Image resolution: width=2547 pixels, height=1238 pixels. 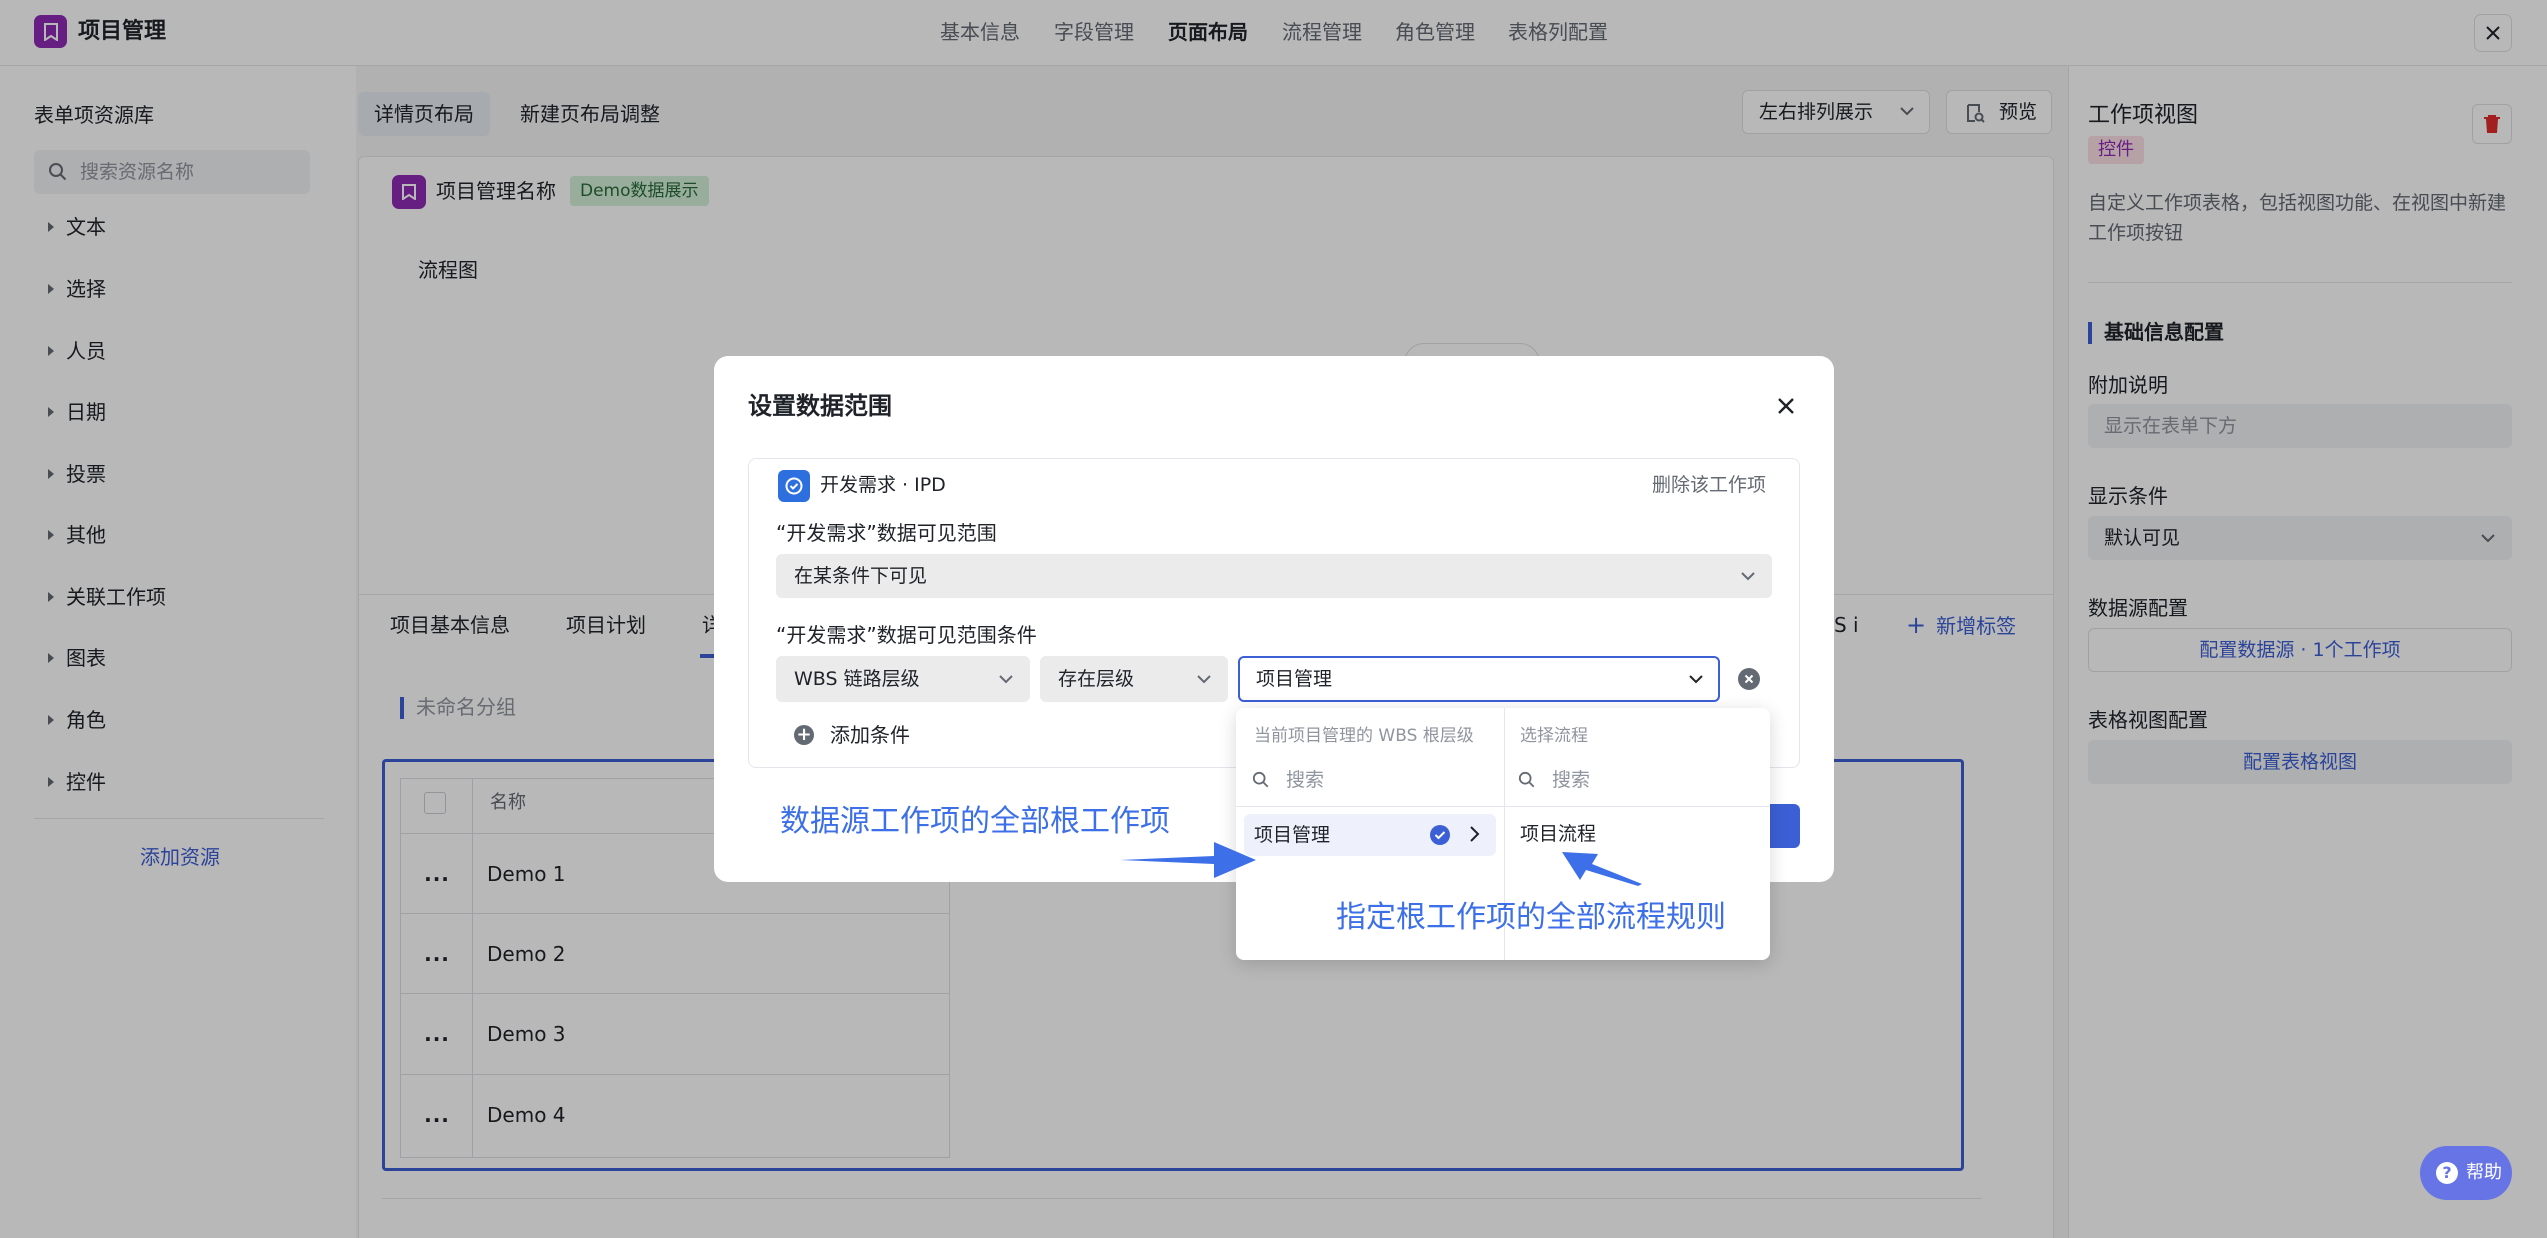 I want to click on modal-title: 设置数据范围, so click(x=820, y=406).